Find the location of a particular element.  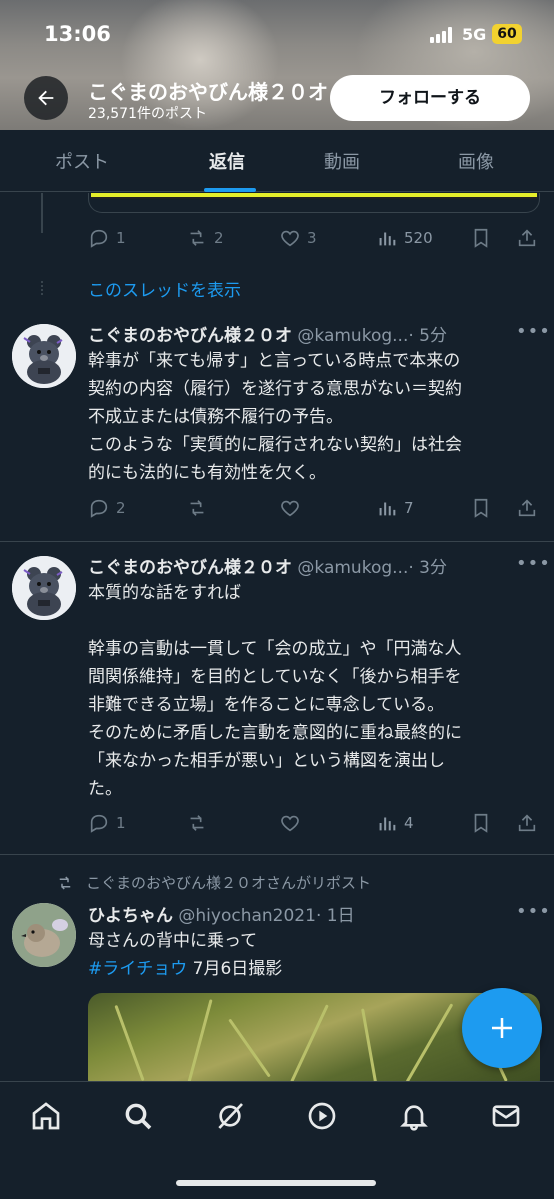

views-button: 7 is located at coordinates (395, 508).